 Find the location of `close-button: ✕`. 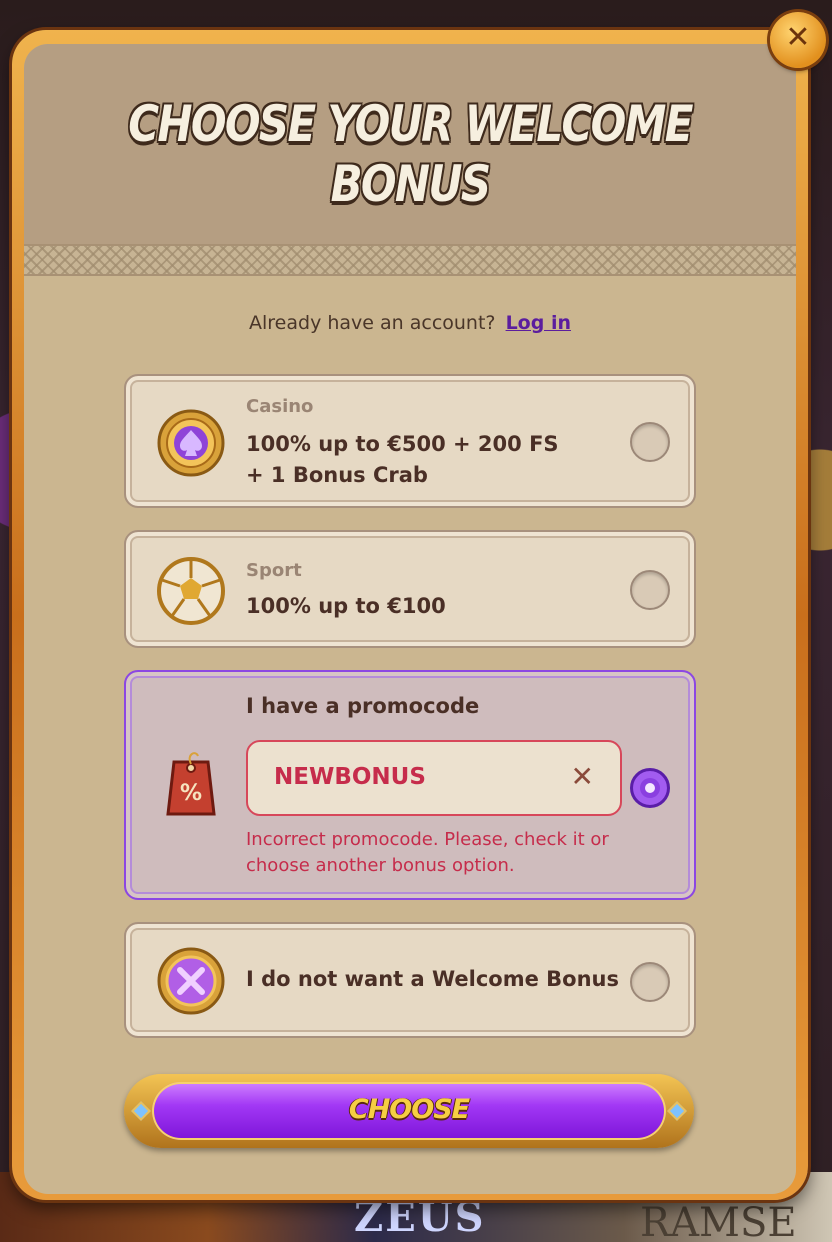

close-button: ✕ is located at coordinates (798, 40).